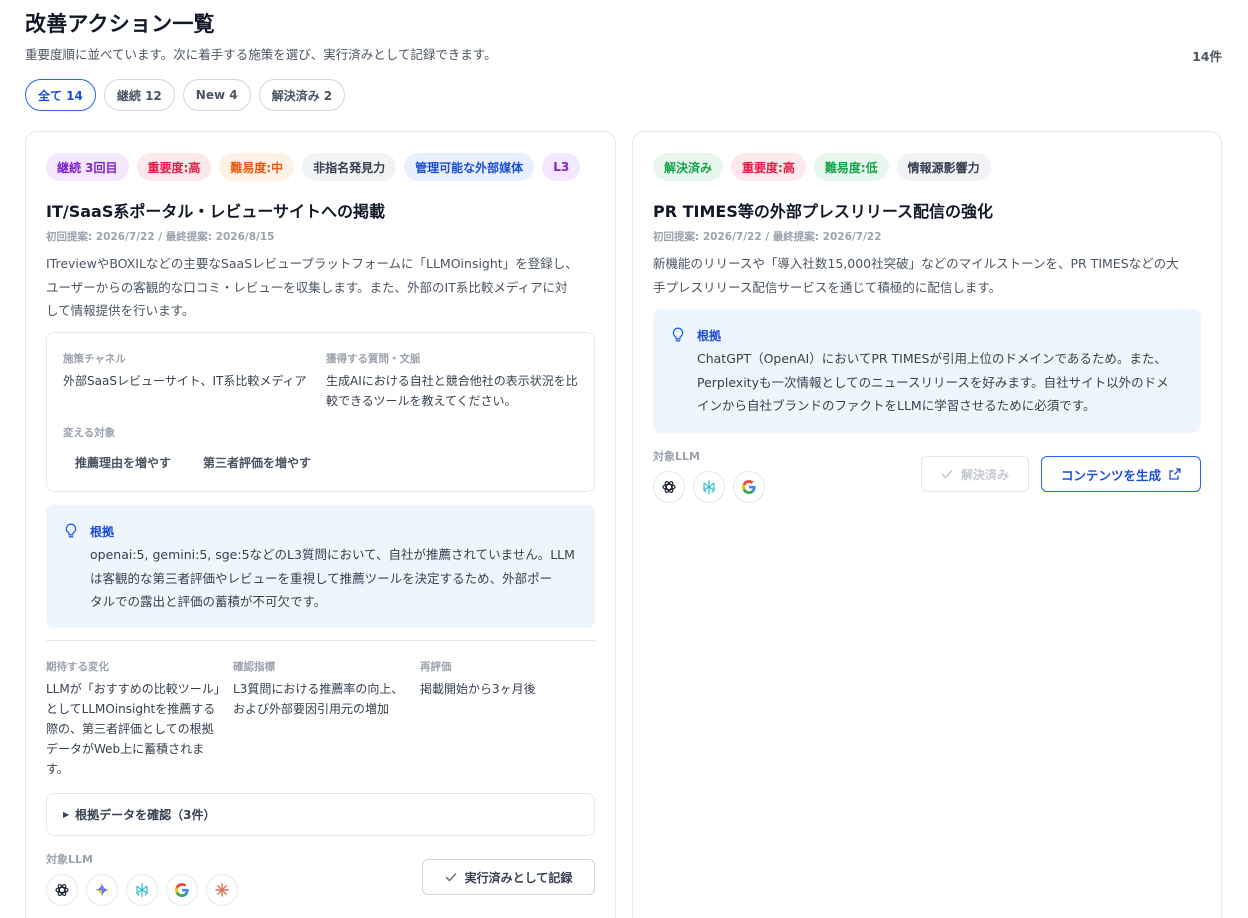 This screenshot has width=1248, height=918. Describe the element at coordinates (984, 474) in the screenshot. I see `resolved-label: 解決済み` at that location.